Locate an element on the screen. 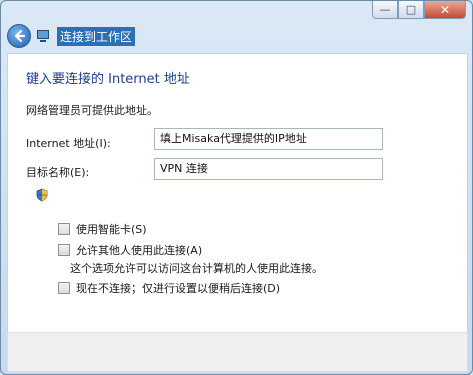 The width and height of the screenshot is (473, 375). use-smart-card-option: 使用智能卡(S) is located at coordinates (102, 229).